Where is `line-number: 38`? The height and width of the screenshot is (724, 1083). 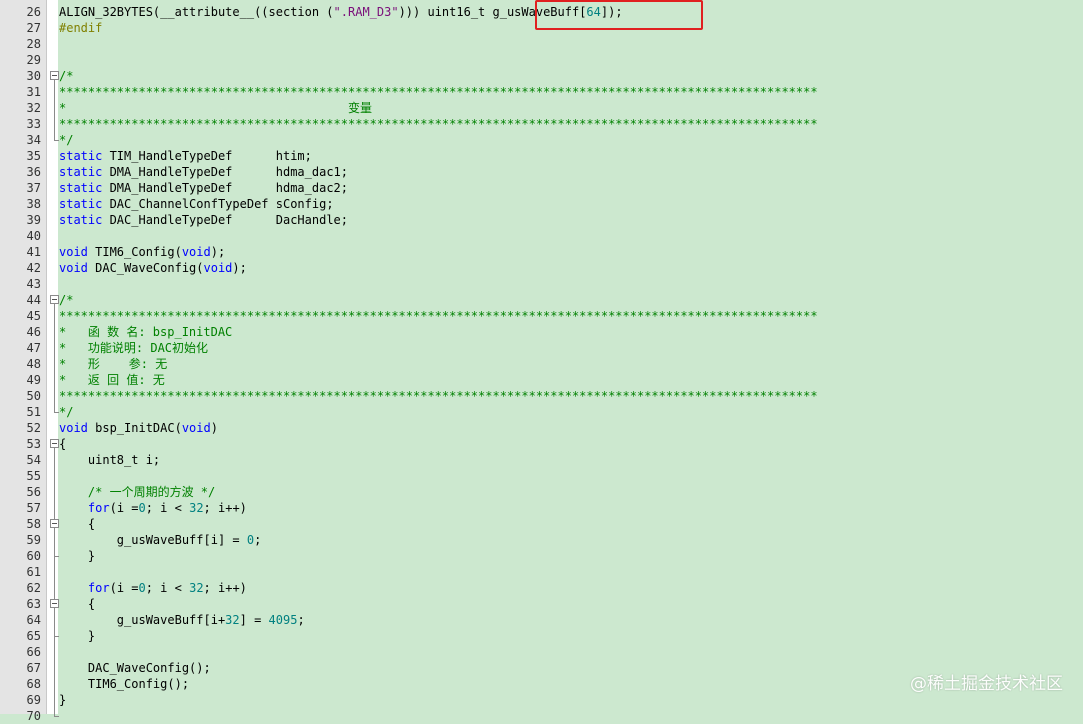
line-number: 38 is located at coordinates (33, 204).